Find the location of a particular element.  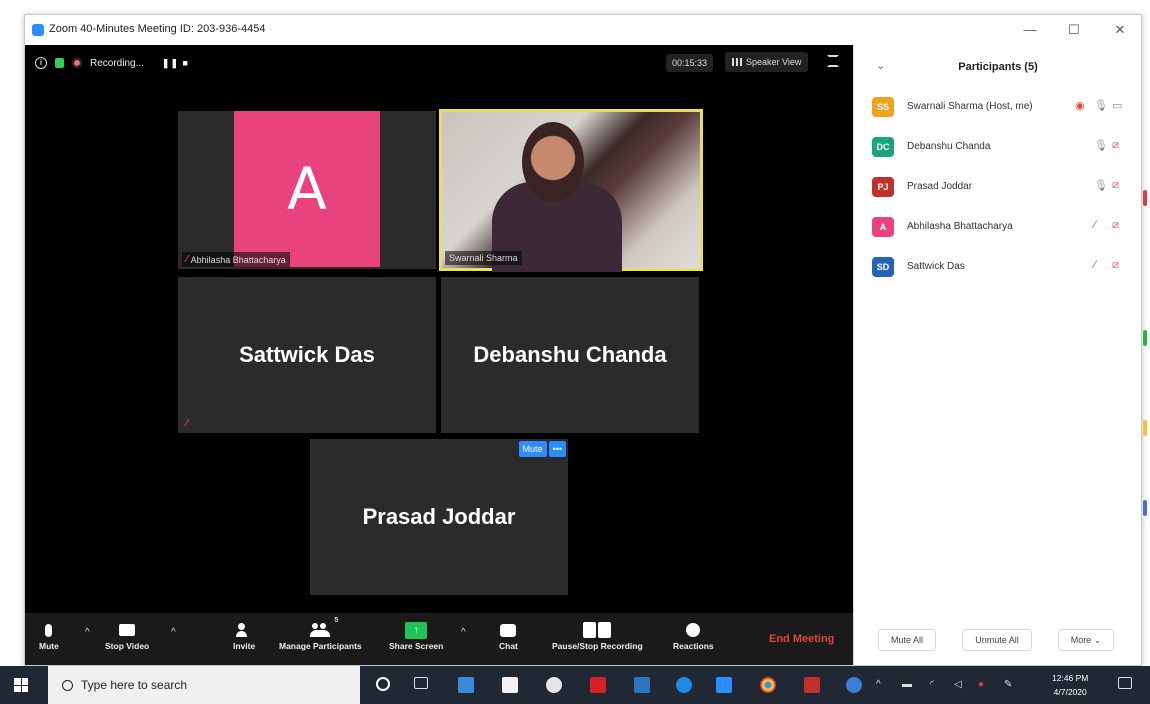

video-tile-prasad: Prasad Joddar Mute ••• is located at coordinates (439, 517).